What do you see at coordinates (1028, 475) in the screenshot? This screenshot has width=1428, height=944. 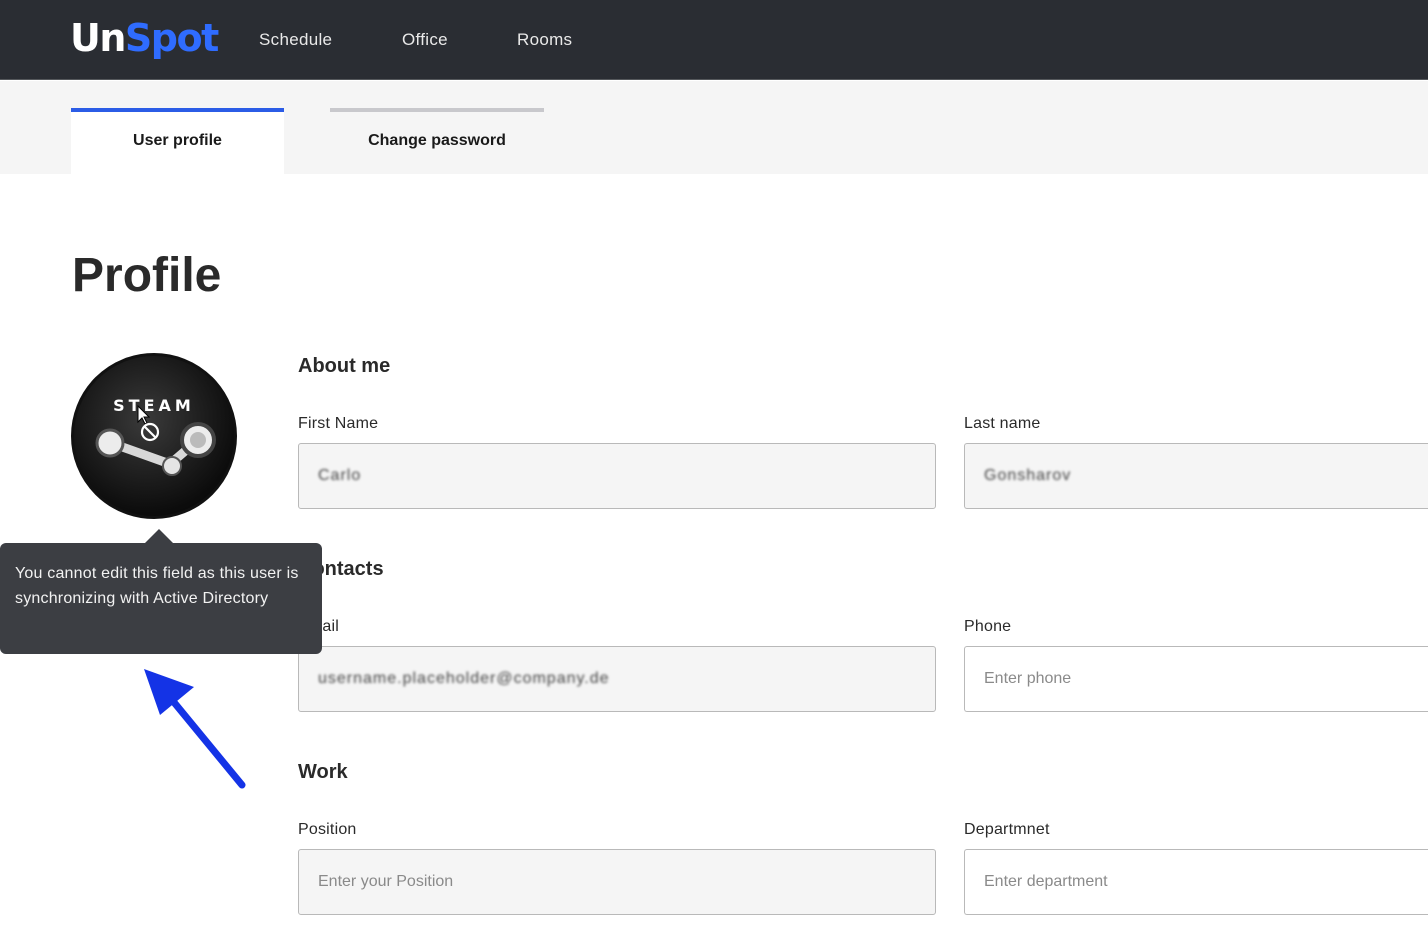 I see `last-name-value: Gonsharov` at bounding box center [1028, 475].